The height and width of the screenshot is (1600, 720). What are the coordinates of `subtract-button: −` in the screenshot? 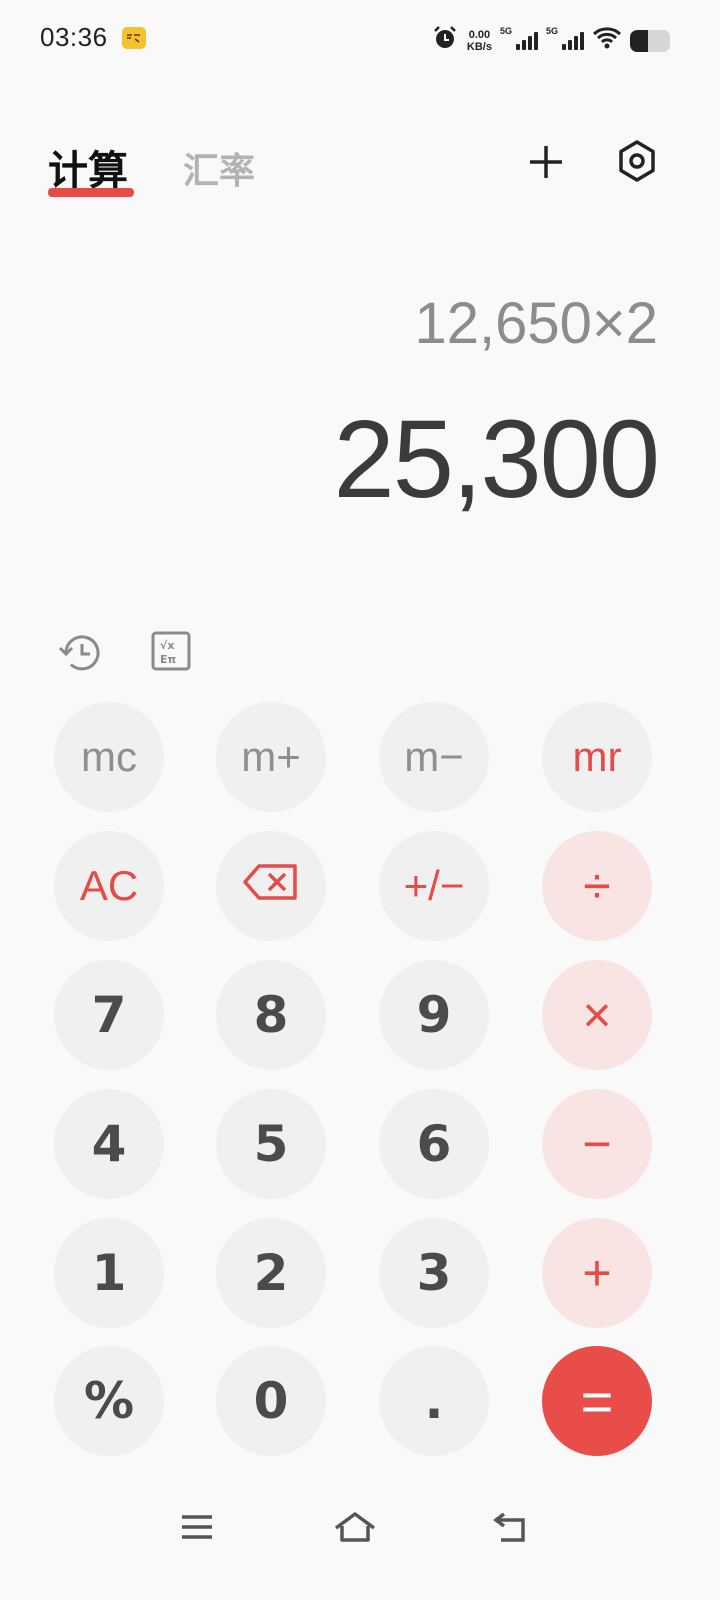 It's located at (597, 1144).